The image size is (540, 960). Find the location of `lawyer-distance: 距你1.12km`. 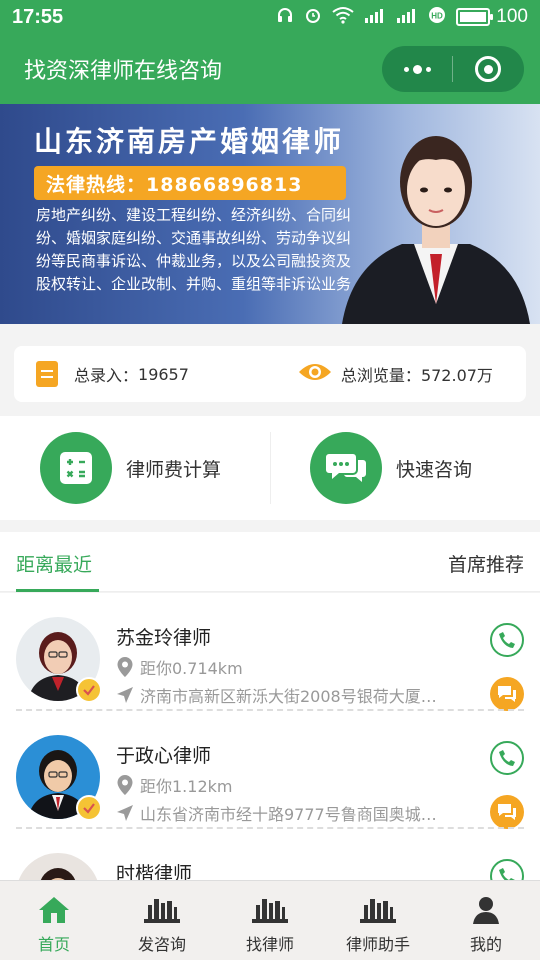

lawyer-distance: 距你1.12km is located at coordinates (174, 785).